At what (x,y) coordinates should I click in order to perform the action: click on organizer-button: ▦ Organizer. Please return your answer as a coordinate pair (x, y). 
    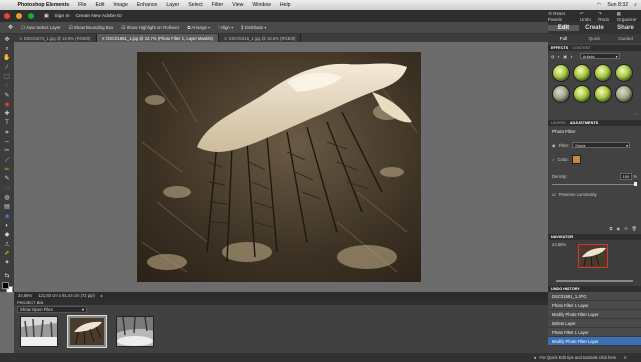
    Looking at the image, I should click on (627, 16).